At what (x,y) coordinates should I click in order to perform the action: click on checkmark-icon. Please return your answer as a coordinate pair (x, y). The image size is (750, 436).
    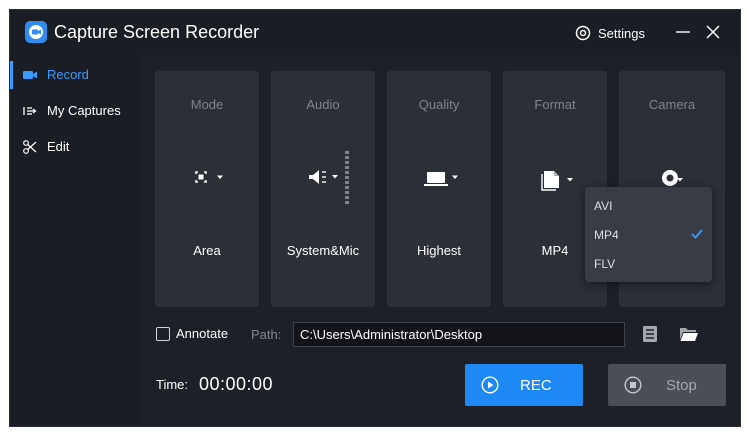
    Looking at the image, I should click on (697, 234).